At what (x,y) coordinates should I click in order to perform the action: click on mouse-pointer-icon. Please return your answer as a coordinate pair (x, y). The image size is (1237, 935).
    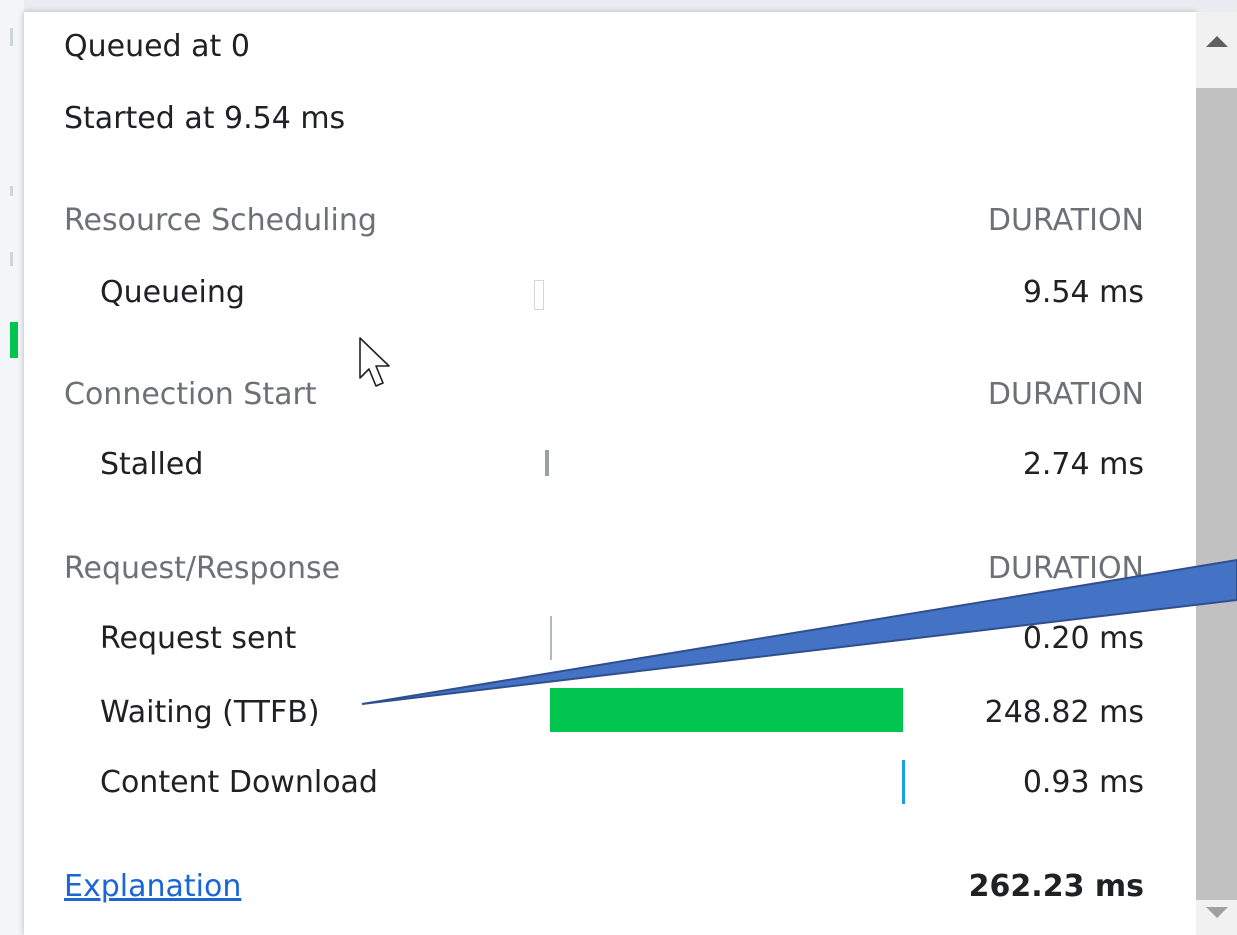
    Looking at the image, I should click on (374, 362).